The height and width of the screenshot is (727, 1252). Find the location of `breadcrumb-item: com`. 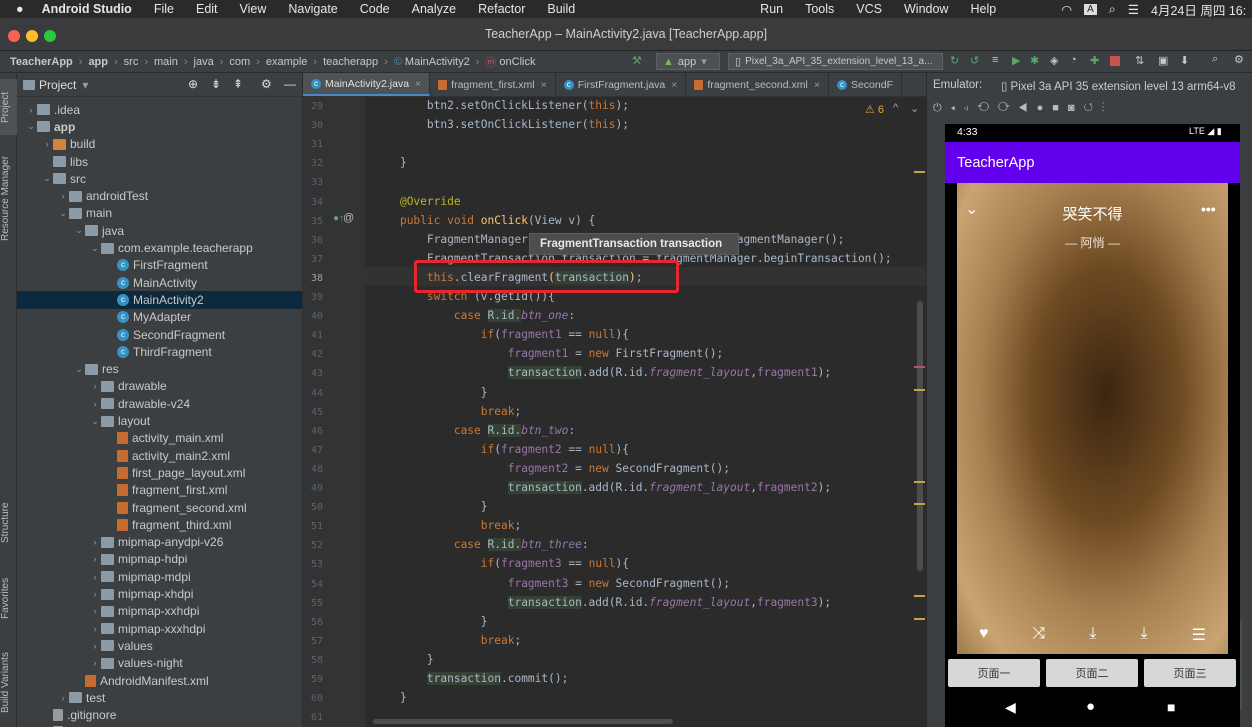

breadcrumb-item: com is located at coordinates (239, 62).